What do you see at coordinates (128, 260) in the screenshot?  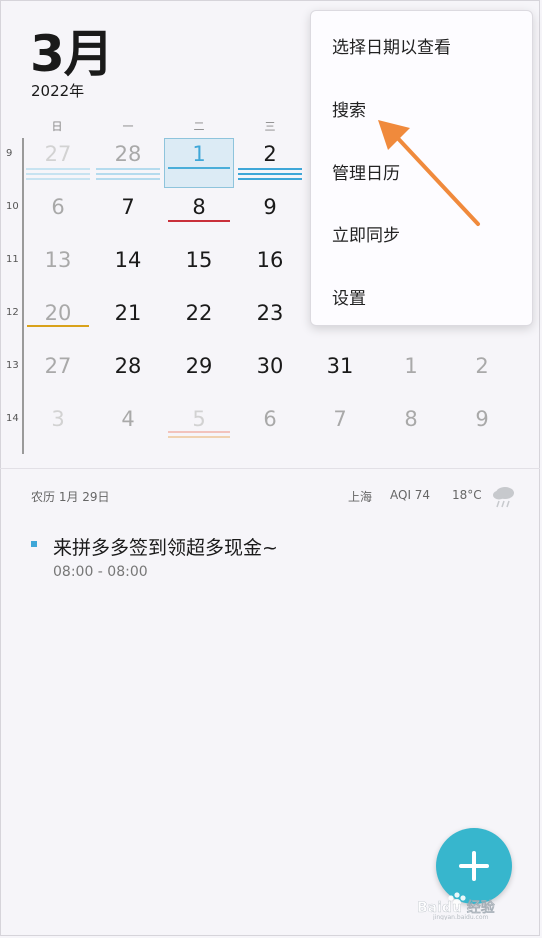 I see `day-cell: 14` at bounding box center [128, 260].